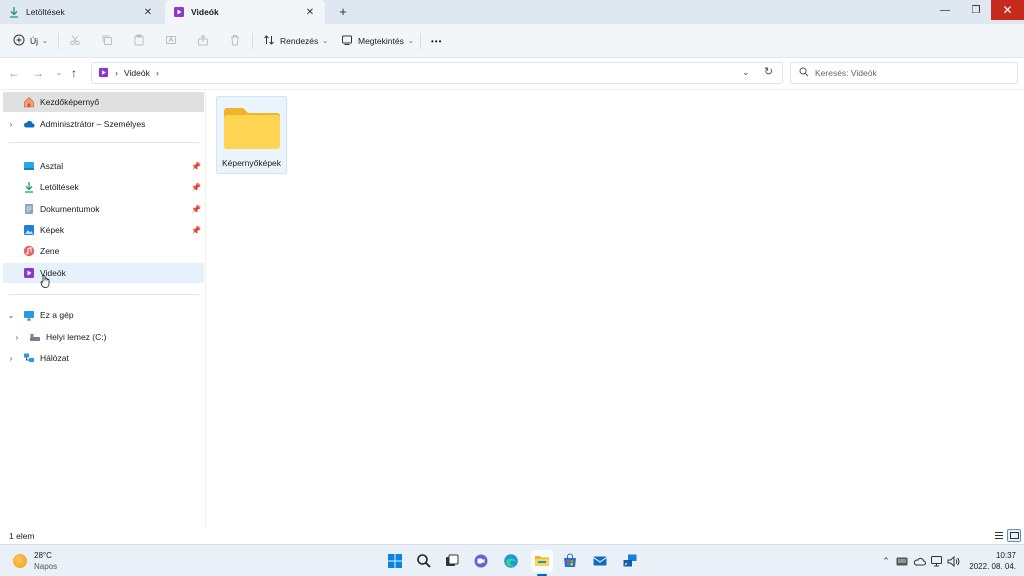 The height and width of the screenshot is (576, 1024). What do you see at coordinates (251, 135) in the screenshot?
I see `folder-item: Képernyőképek` at bounding box center [251, 135].